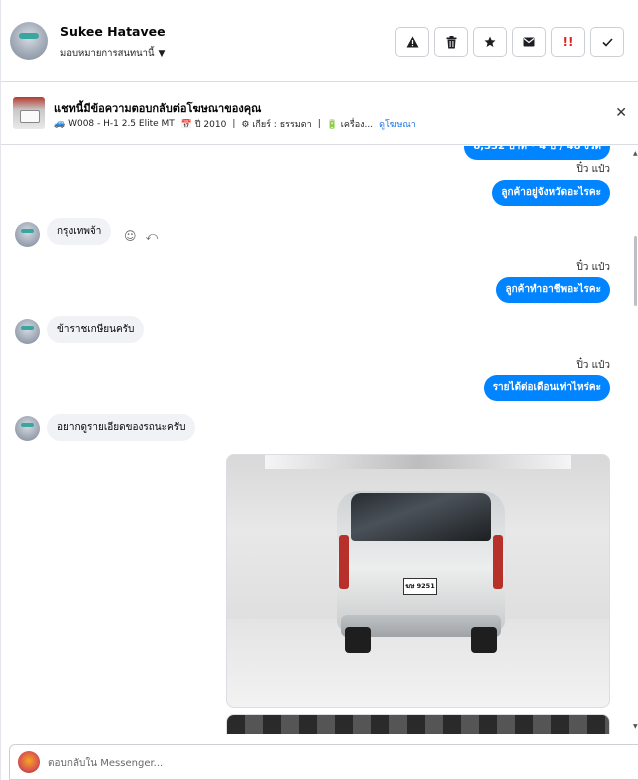 Image resolution: width=638 pixels, height=780 pixels. I want to click on trash-icon, so click(451, 41).